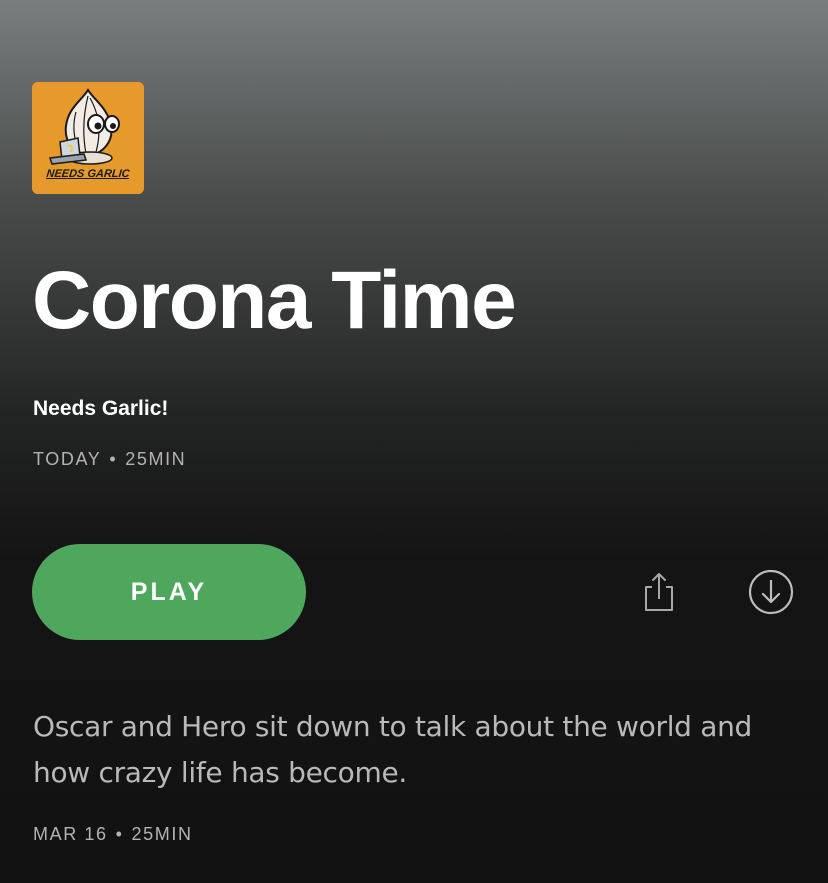 The width and height of the screenshot is (828, 883). Describe the element at coordinates (162, 834) in the screenshot. I see `release-duration: 25MIN` at that location.